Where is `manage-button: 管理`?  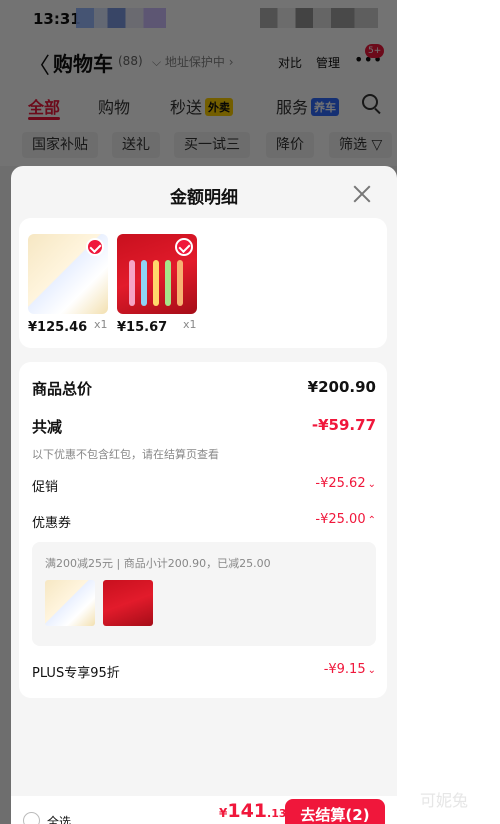 manage-button: 管理 is located at coordinates (328, 62).